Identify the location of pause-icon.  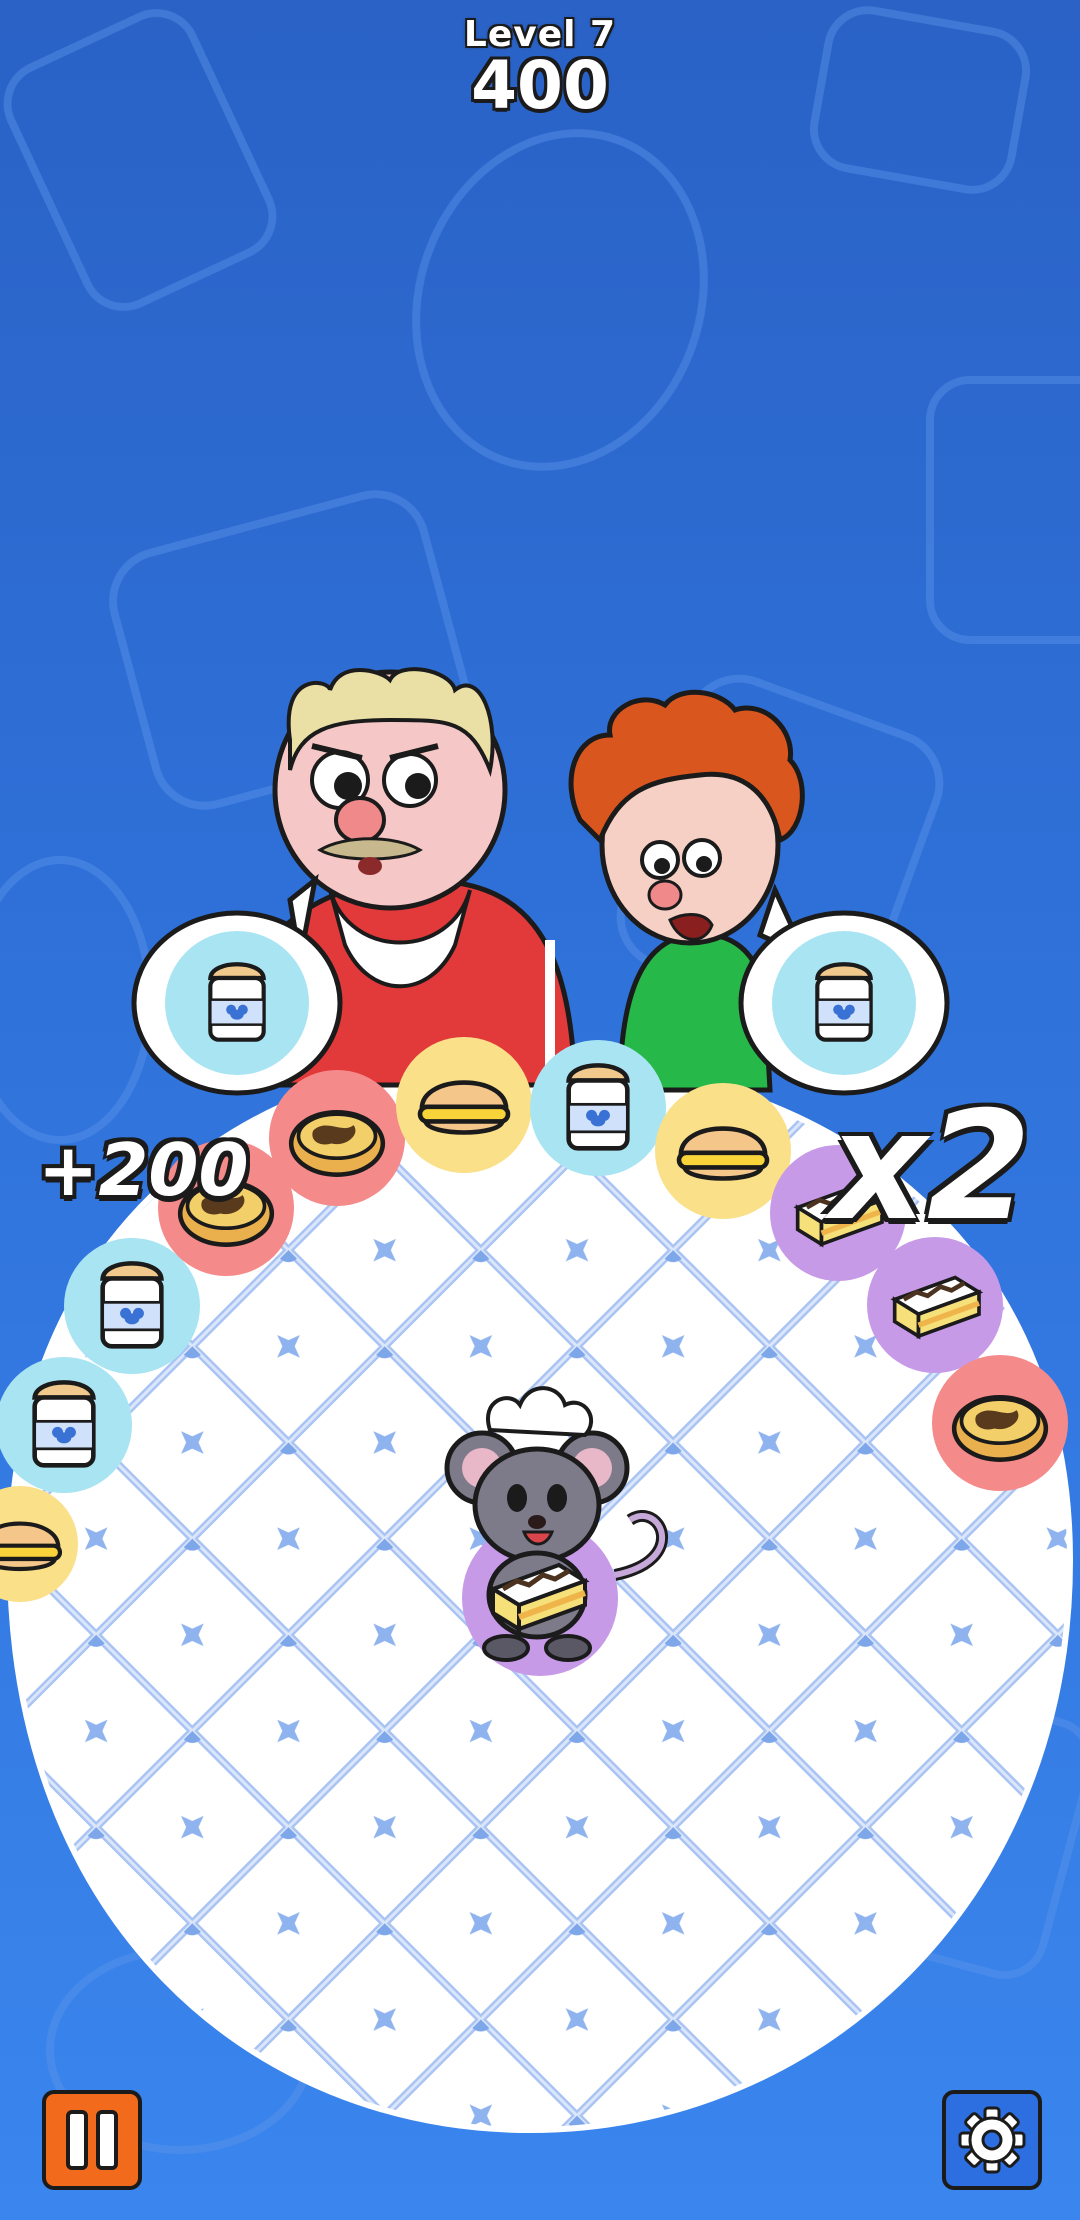
(92, 2140).